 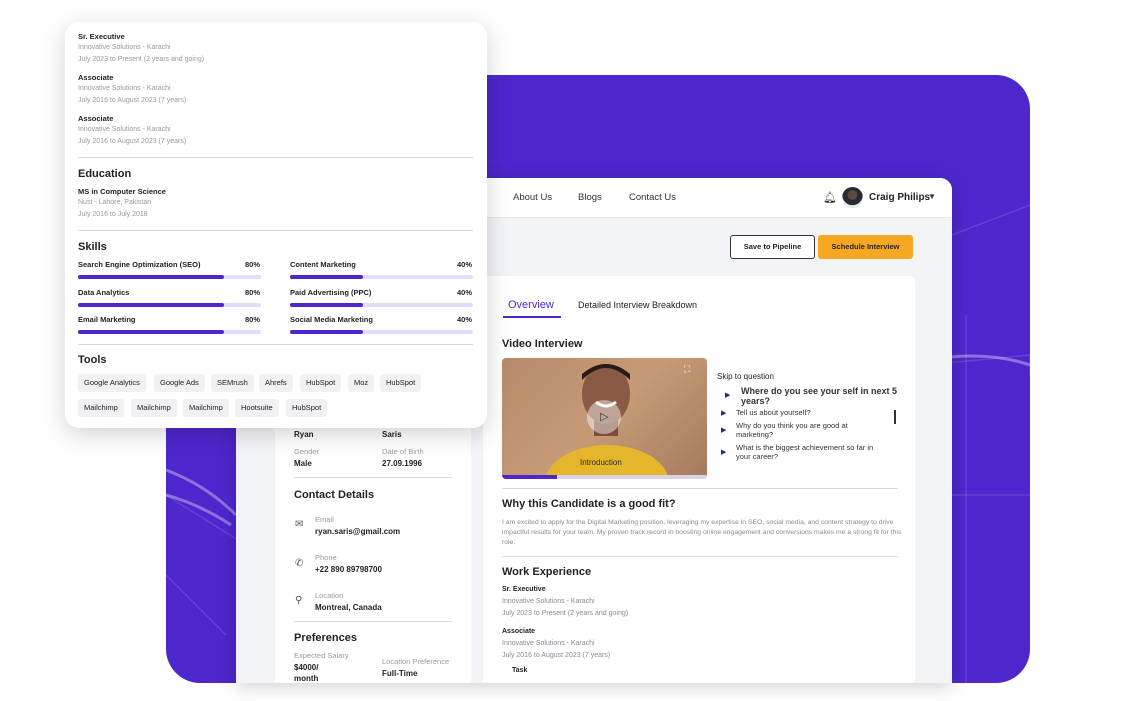 What do you see at coordinates (101, 36) in the screenshot?
I see `job-title: Sr. Executive` at bounding box center [101, 36].